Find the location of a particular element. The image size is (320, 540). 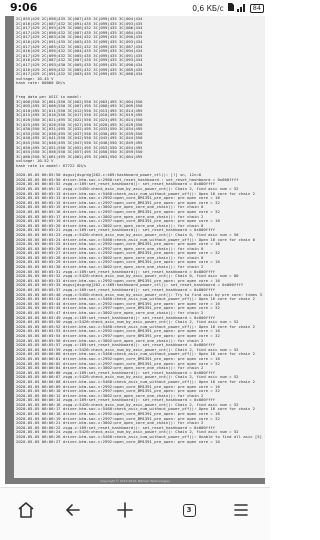

battery-icon: 84 is located at coordinates (256, 8).